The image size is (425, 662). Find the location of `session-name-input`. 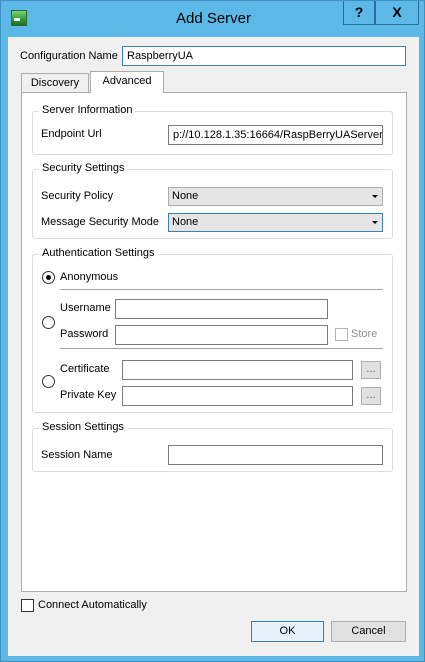

session-name-input is located at coordinates (275, 455).